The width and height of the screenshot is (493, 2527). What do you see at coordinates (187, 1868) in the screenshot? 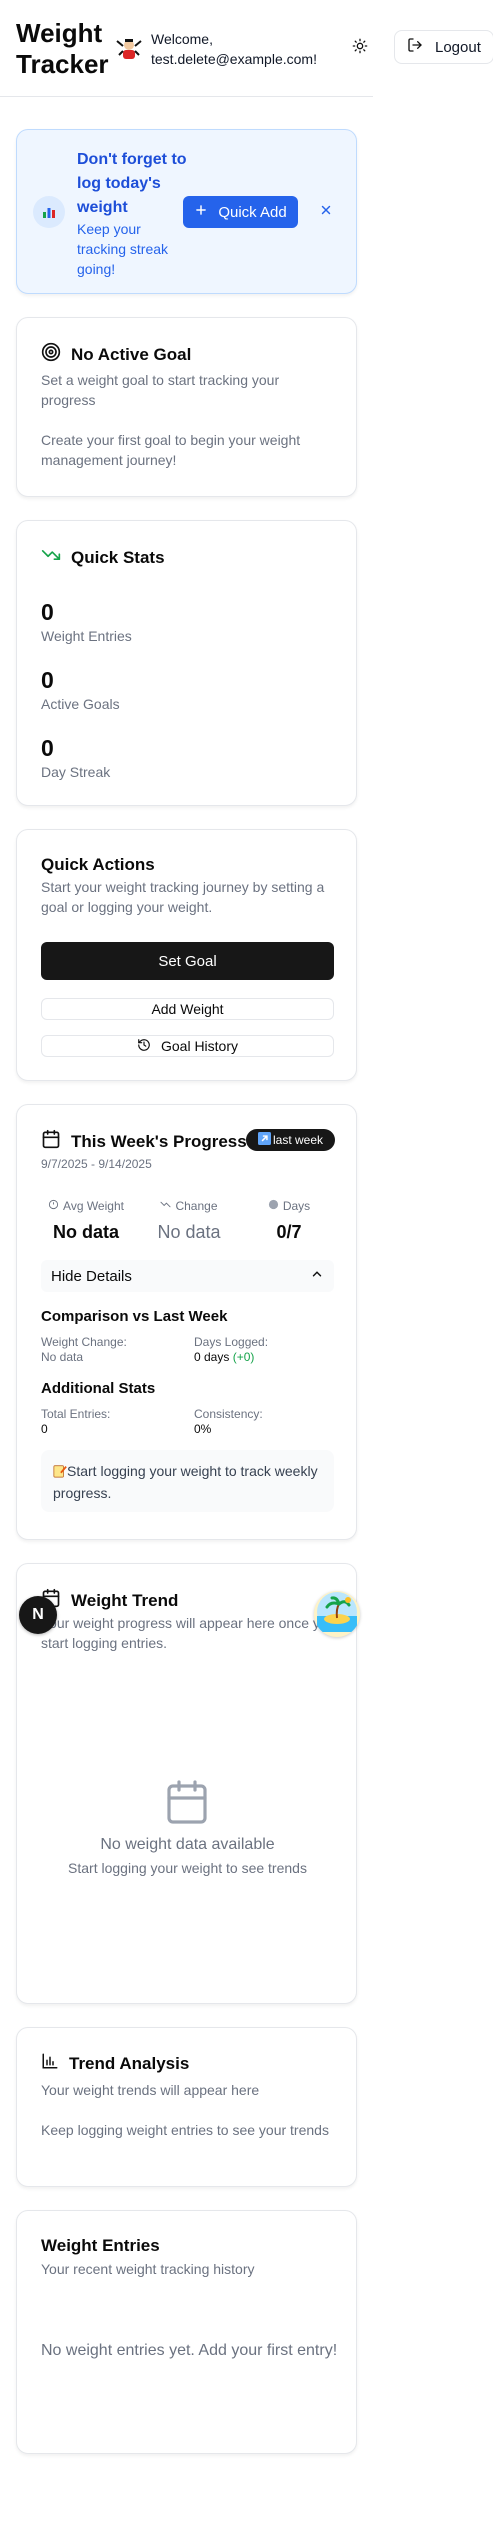
I see `no-weight-data-subtitle: Start logging your weight to see trends` at bounding box center [187, 1868].